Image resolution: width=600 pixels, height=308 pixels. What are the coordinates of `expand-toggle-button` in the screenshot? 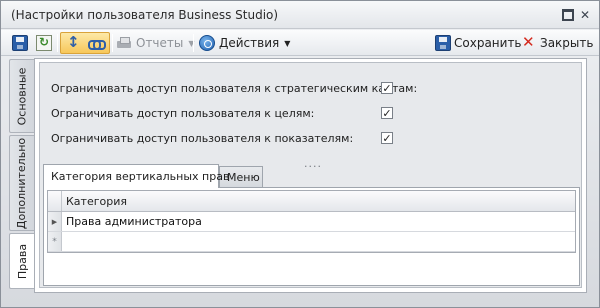 It's located at (72, 43).